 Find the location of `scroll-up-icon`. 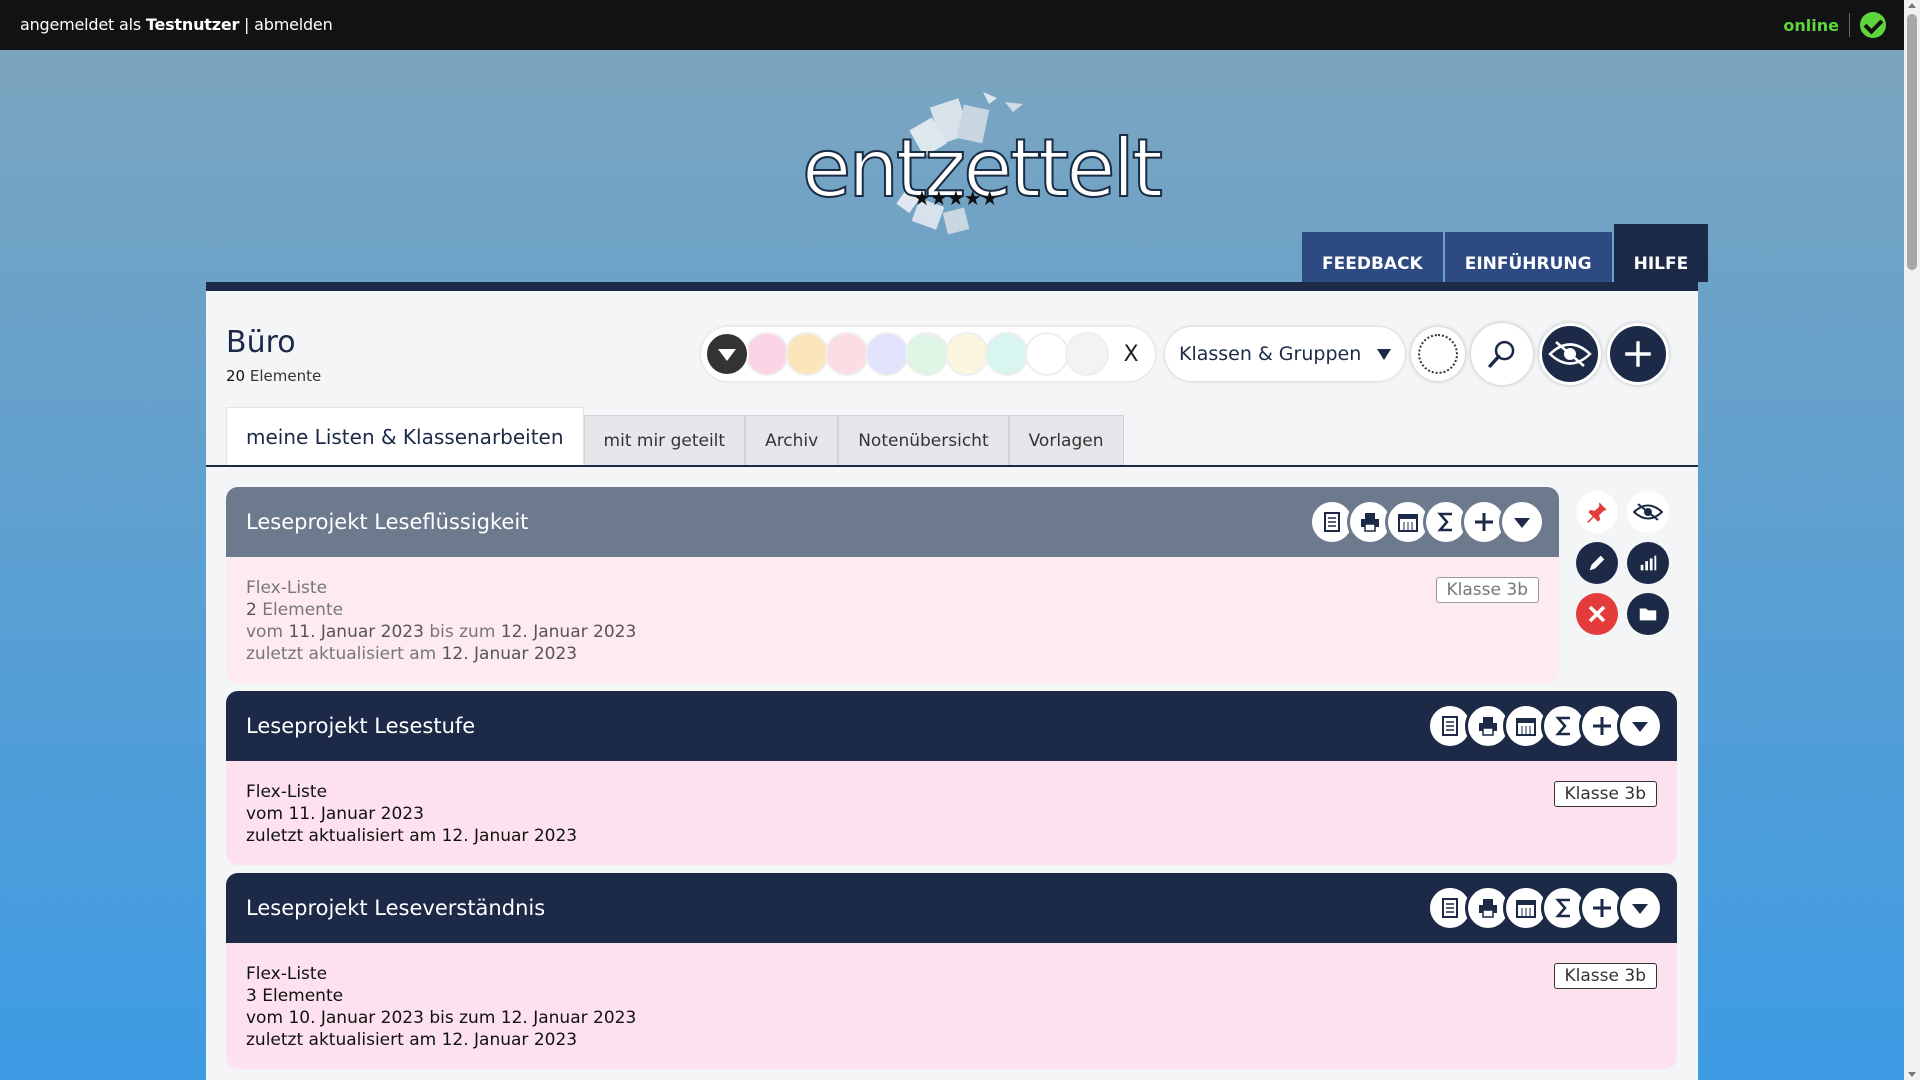

scroll-up-icon is located at coordinates (1912, 5).